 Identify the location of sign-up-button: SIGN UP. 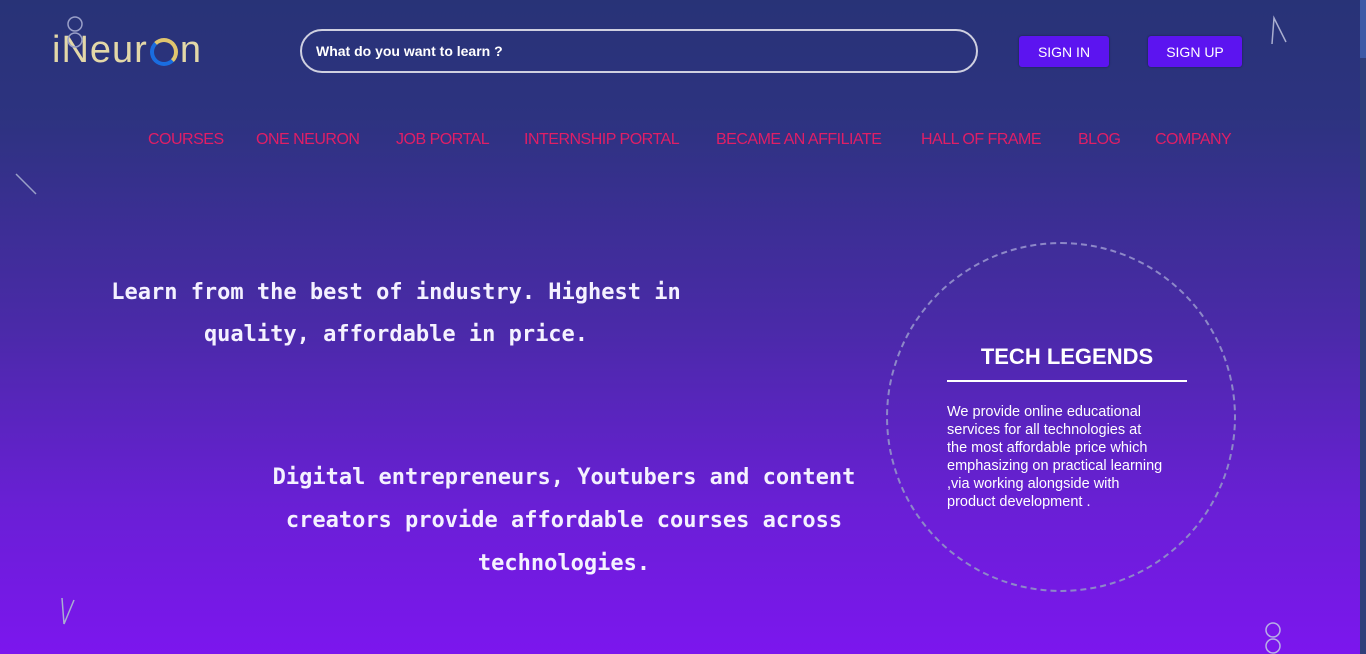
(1195, 51).